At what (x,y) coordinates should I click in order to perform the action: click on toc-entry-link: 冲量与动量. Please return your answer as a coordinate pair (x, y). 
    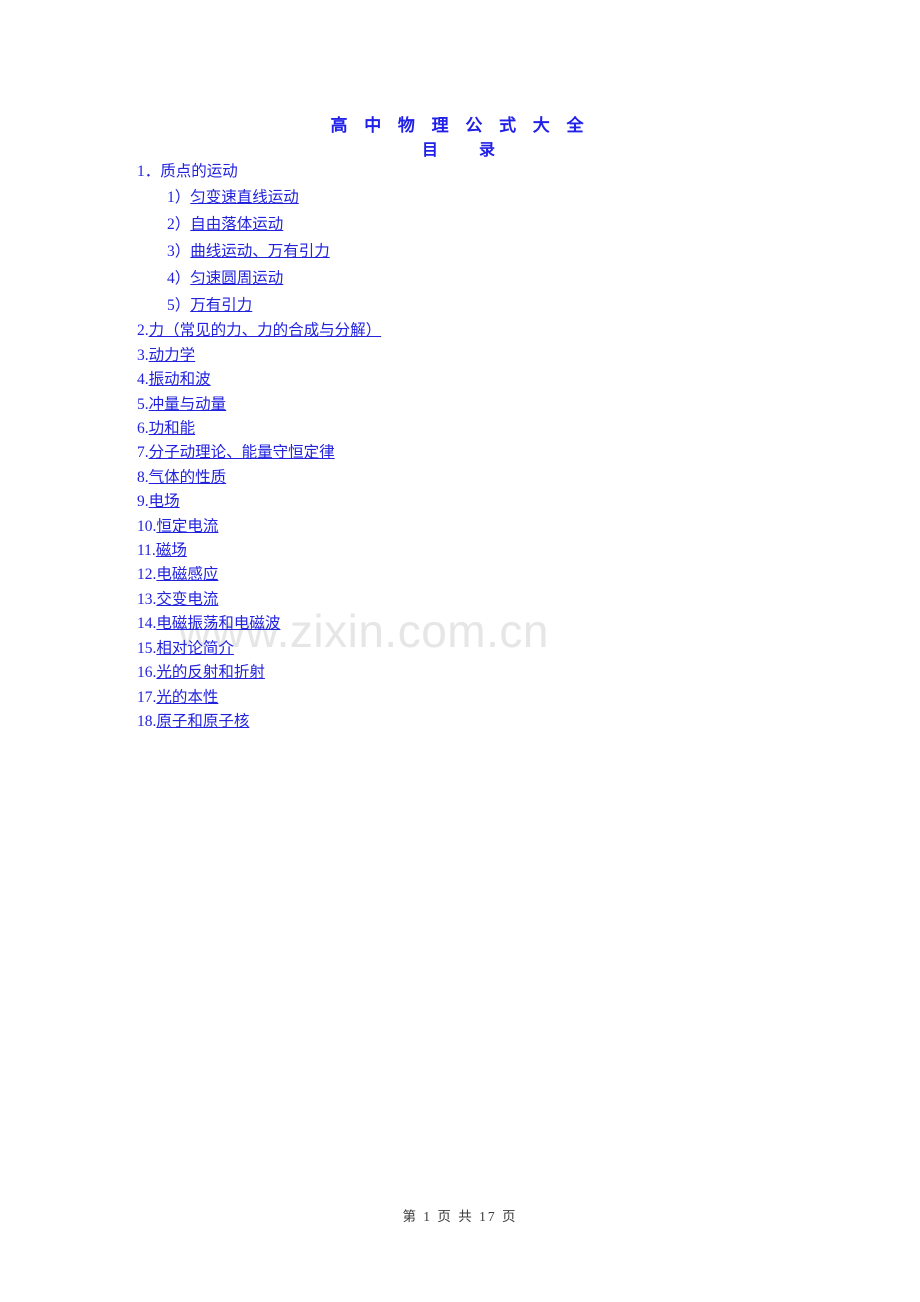
    Looking at the image, I should click on (188, 404).